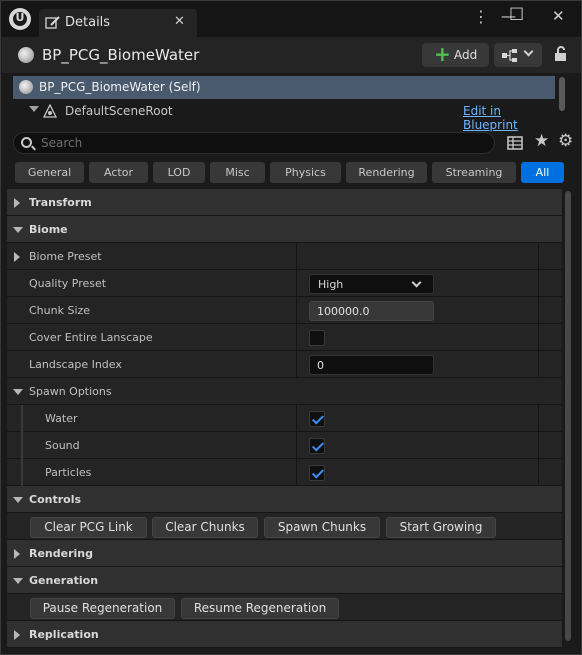 The width and height of the screenshot is (582, 655). Describe the element at coordinates (466, 55) in the screenshot. I see `add-button-label: Add` at that location.